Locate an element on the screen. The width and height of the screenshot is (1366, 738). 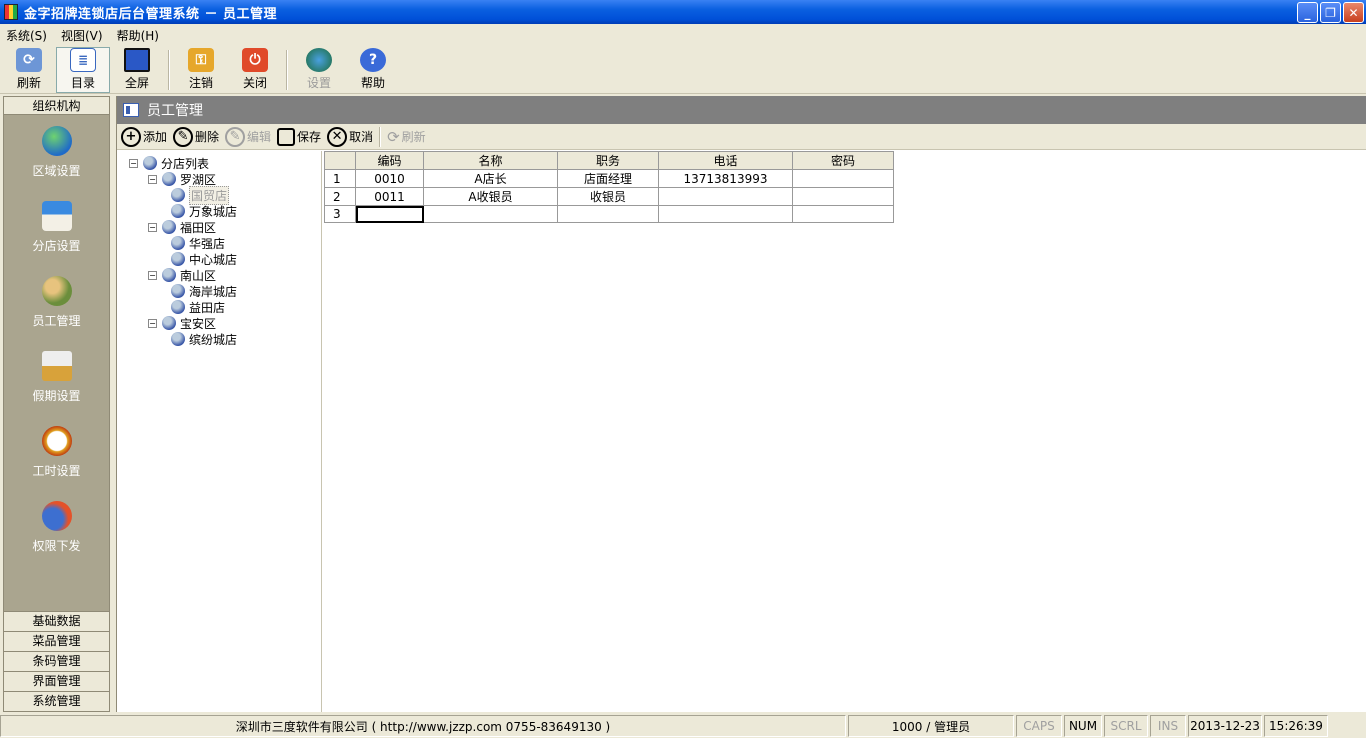
cell-name: A收银员 is located at coordinates (490, 196).